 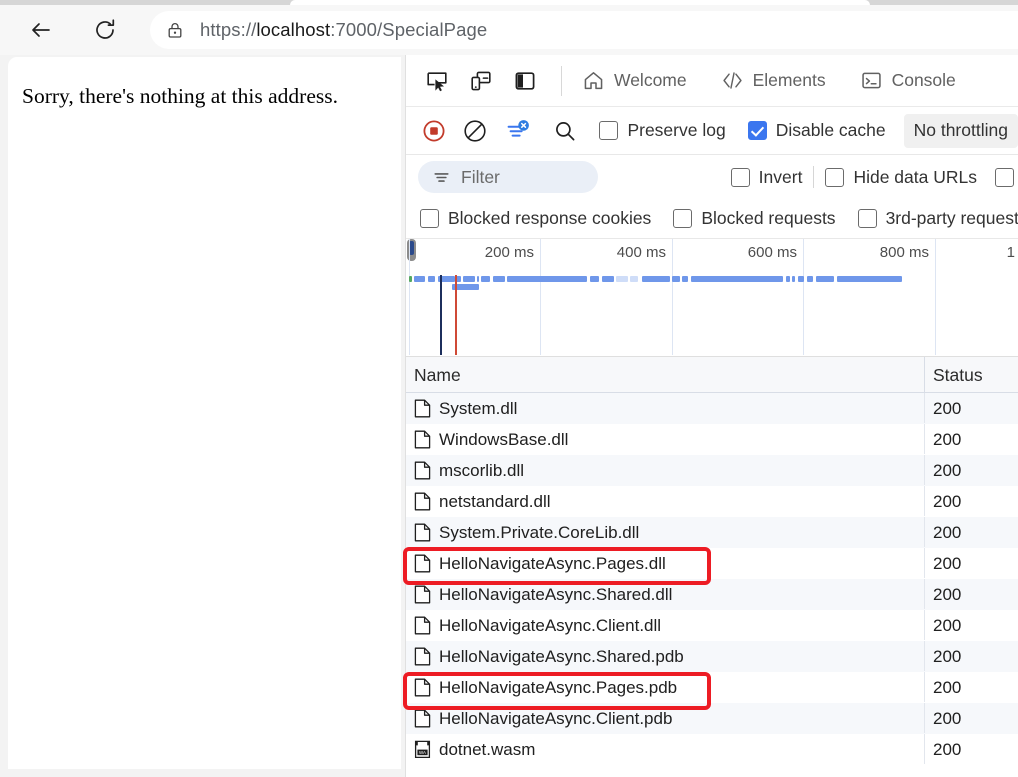 I want to click on filter-off-icon, so click(x=518, y=128).